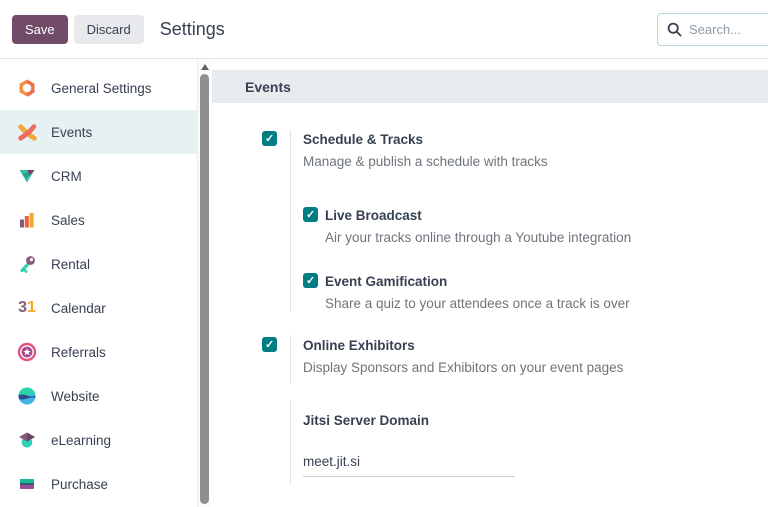 Image resolution: width=768 pixels, height=507 pixels. What do you see at coordinates (66, 176) in the screenshot?
I see `sidebar-item-label: CRM` at bounding box center [66, 176].